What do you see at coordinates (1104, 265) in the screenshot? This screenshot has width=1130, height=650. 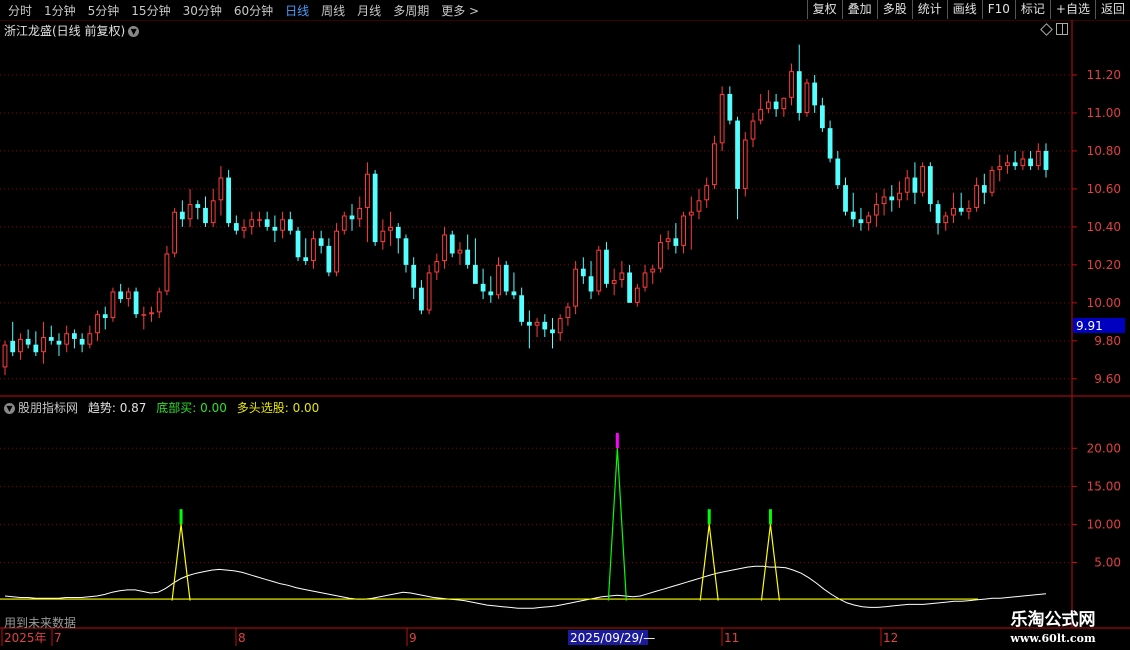 I see `price-tick-label: 10.20` at bounding box center [1104, 265].